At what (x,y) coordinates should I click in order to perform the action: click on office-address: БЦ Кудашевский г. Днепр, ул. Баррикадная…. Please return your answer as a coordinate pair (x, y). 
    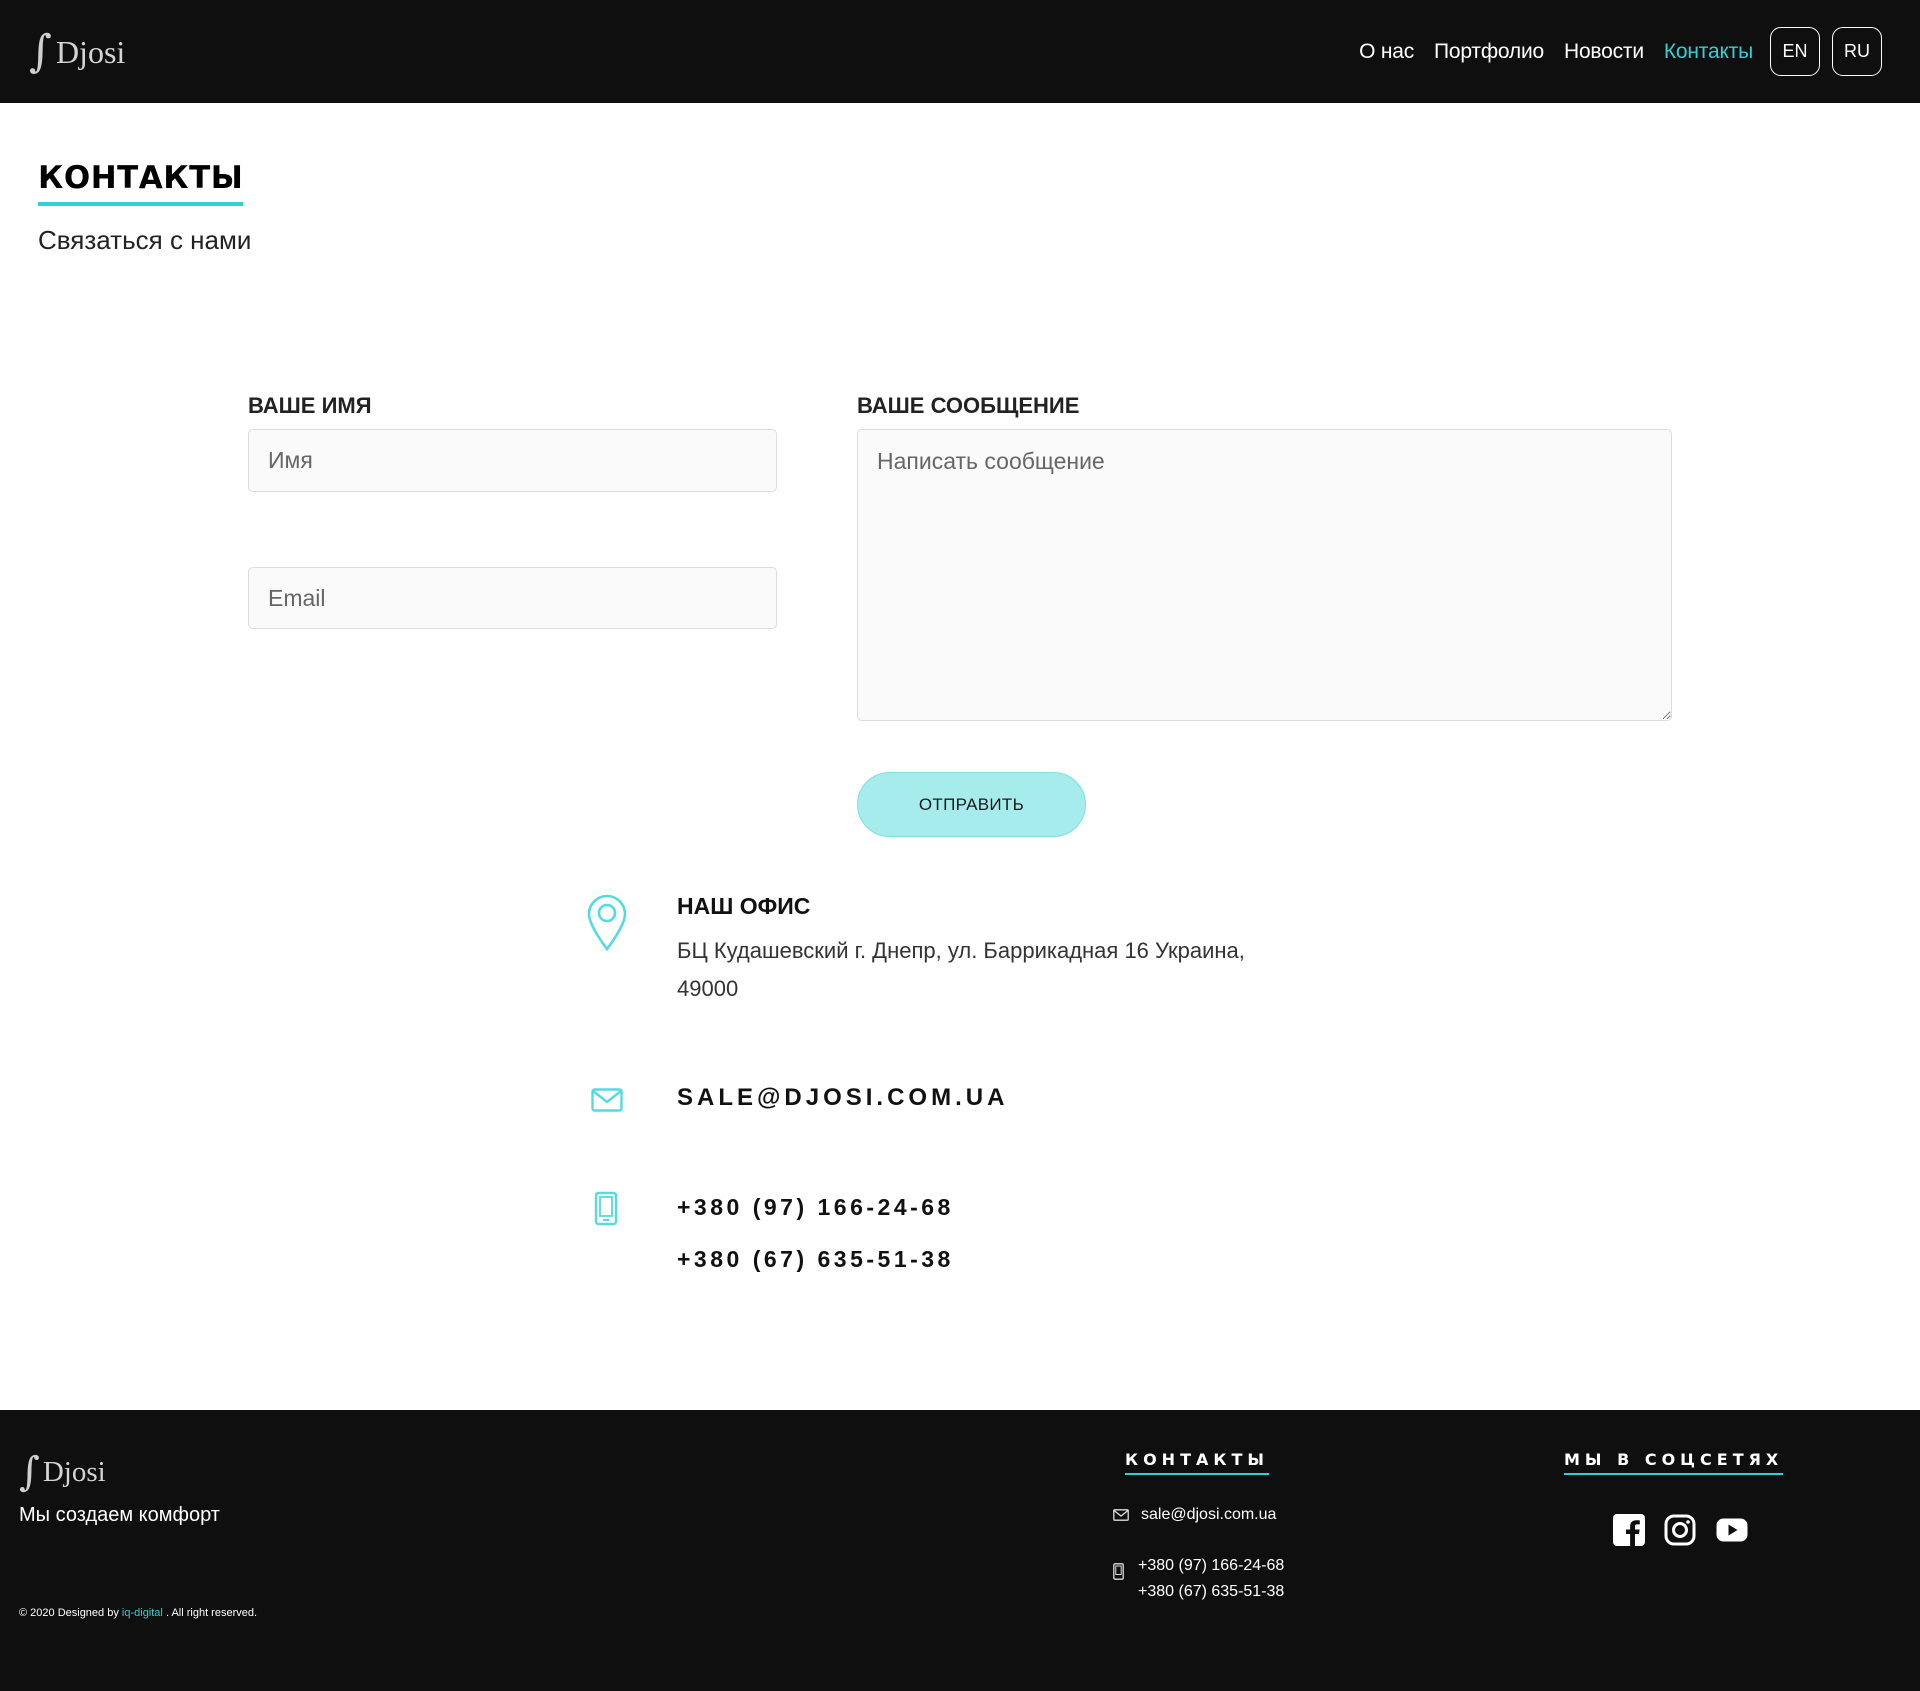
    Looking at the image, I should click on (961, 969).